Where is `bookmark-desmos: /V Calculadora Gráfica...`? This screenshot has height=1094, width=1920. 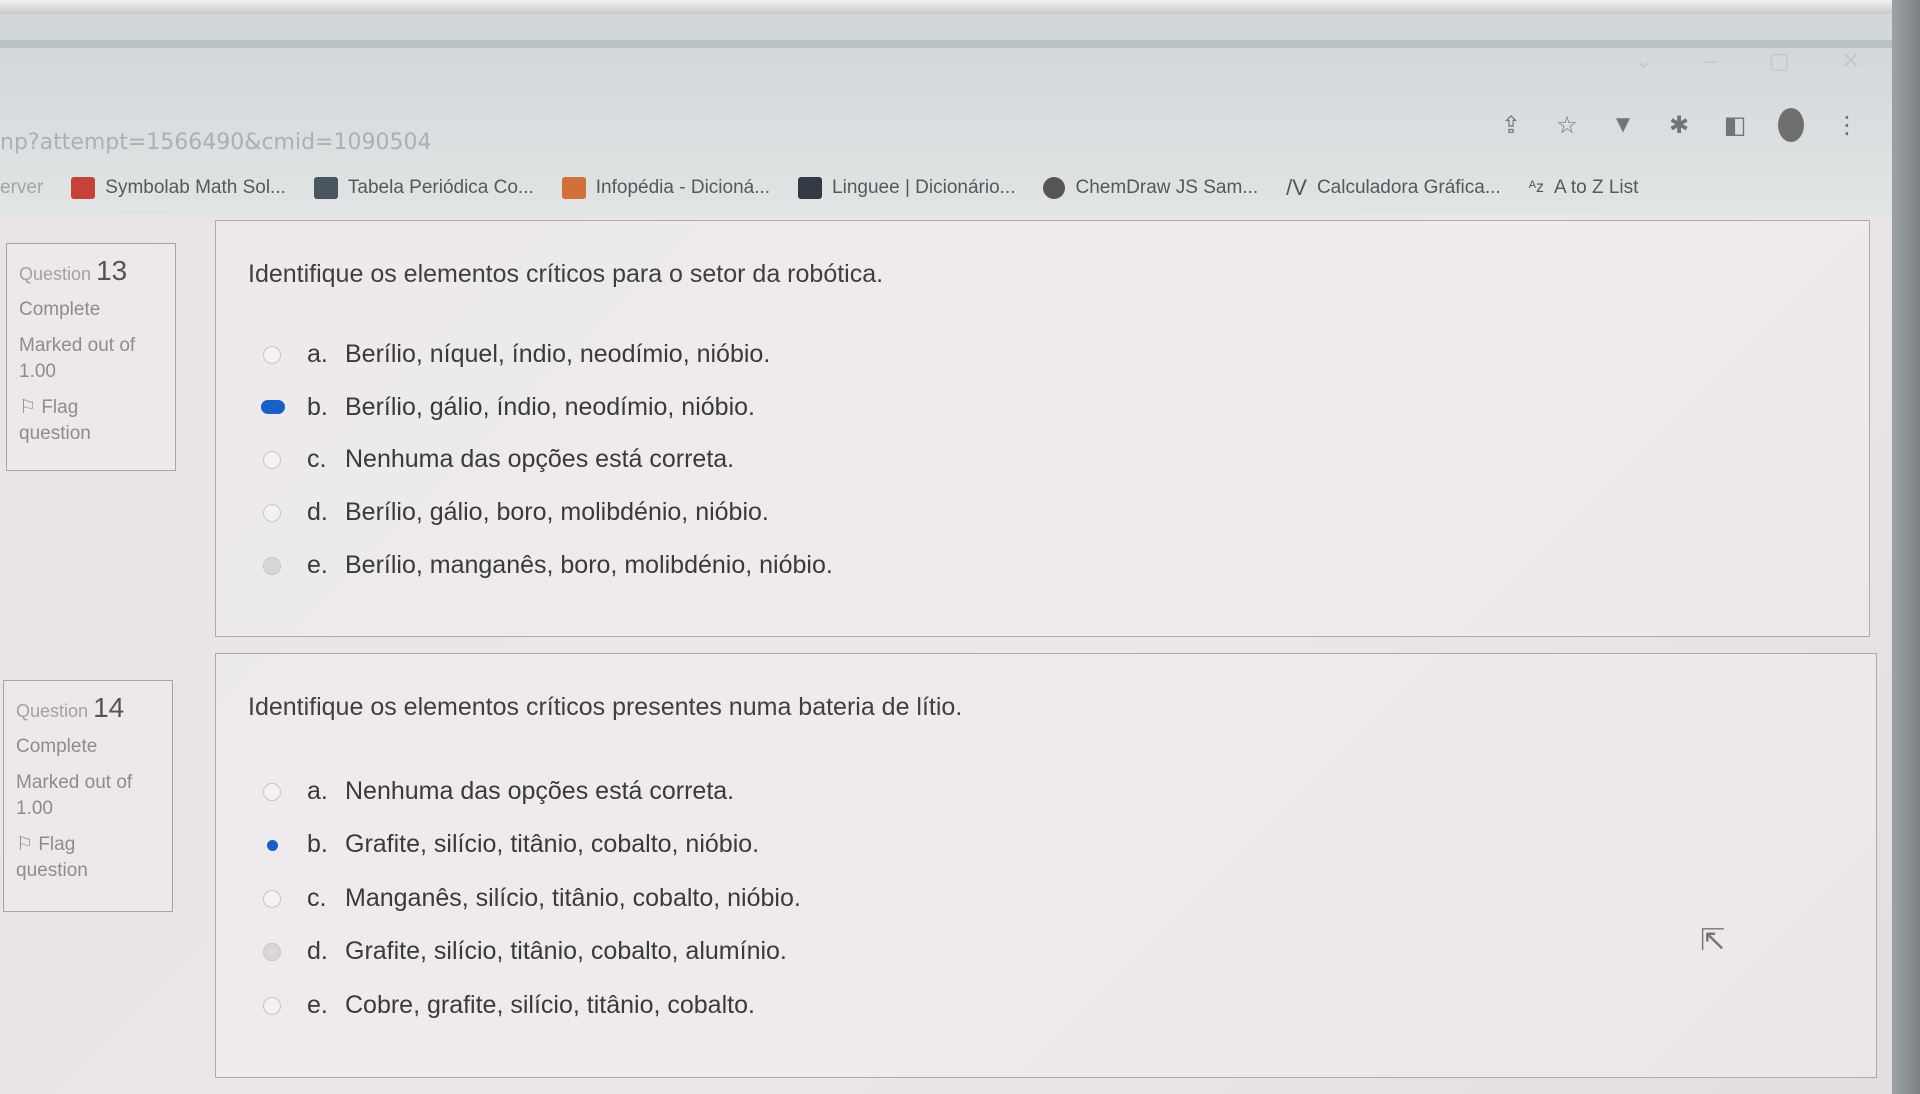
bookmark-desmos: /V Calculadora Gráfica... is located at coordinates (1393, 188).